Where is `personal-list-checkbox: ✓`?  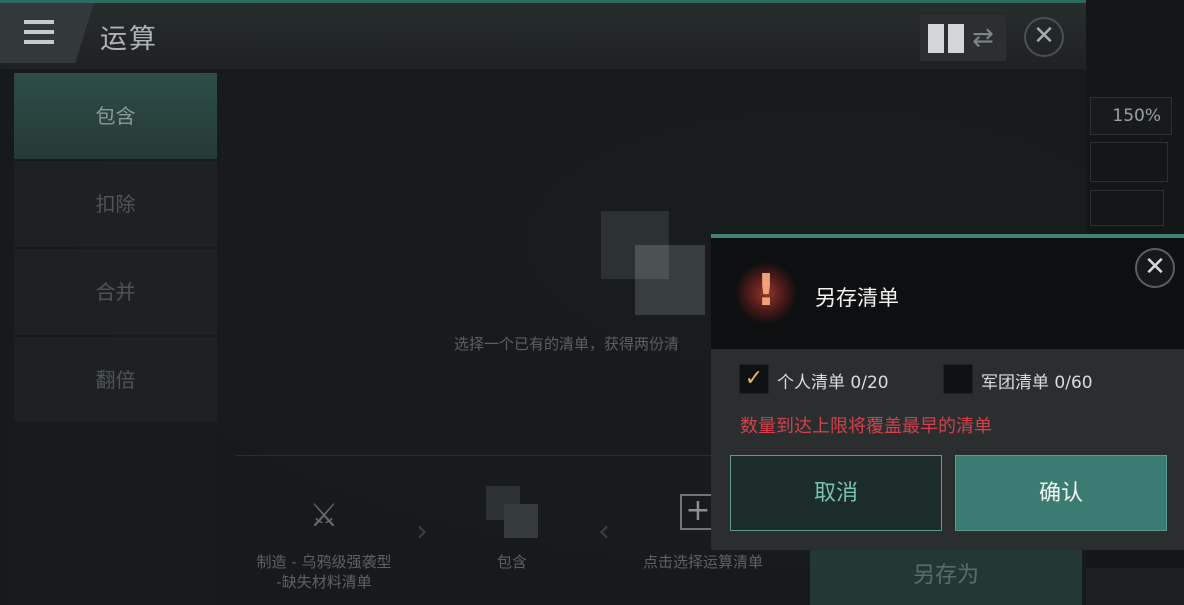 personal-list-checkbox: ✓ is located at coordinates (754, 379).